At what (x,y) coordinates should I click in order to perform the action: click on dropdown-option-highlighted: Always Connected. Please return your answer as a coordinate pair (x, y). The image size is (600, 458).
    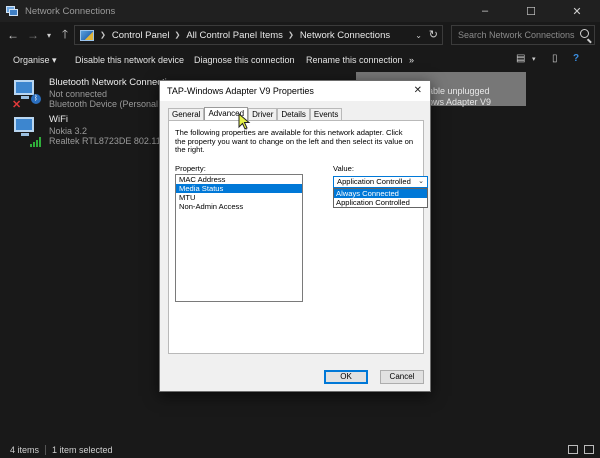
    Looking at the image, I should click on (380, 193).